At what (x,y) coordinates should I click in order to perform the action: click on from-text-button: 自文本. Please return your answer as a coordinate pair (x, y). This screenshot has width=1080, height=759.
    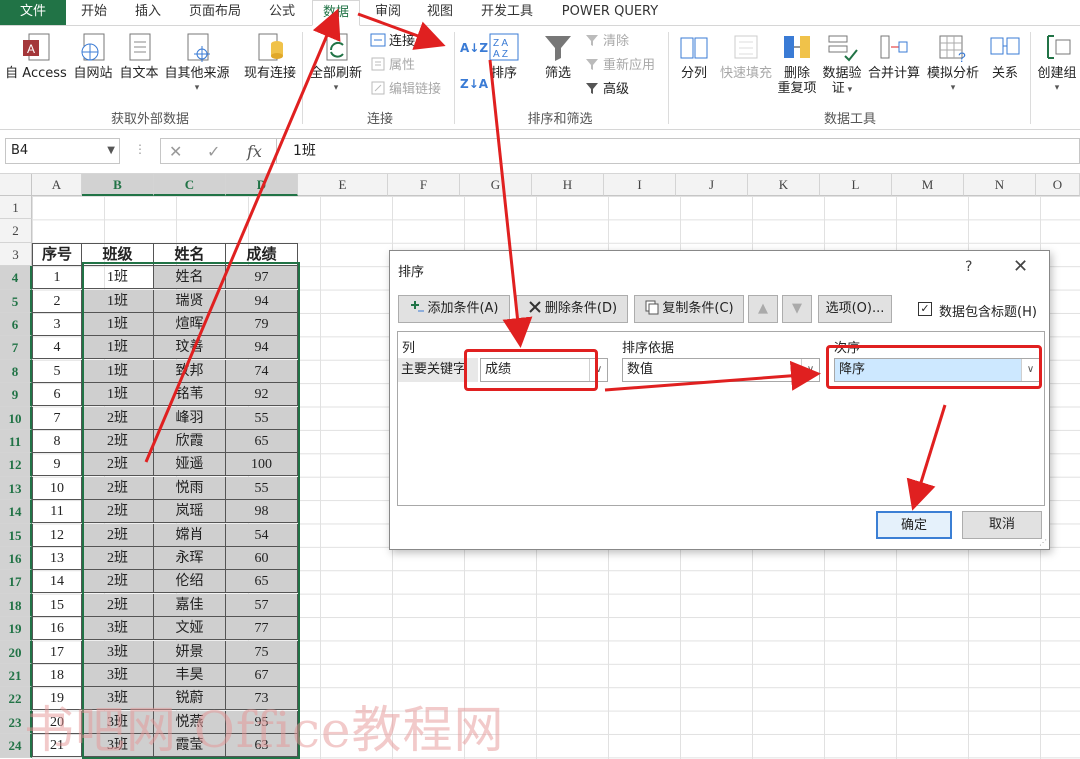
    Looking at the image, I should click on (139, 55).